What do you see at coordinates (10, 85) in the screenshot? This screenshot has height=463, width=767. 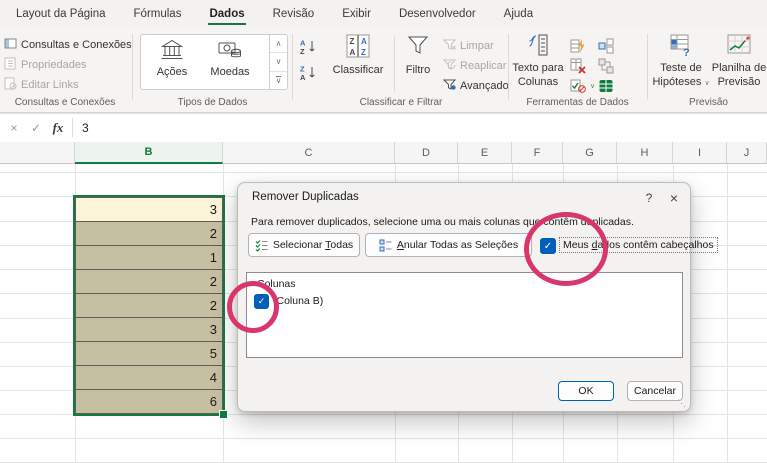 I see `edit-links-icon` at bounding box center [10, 85].